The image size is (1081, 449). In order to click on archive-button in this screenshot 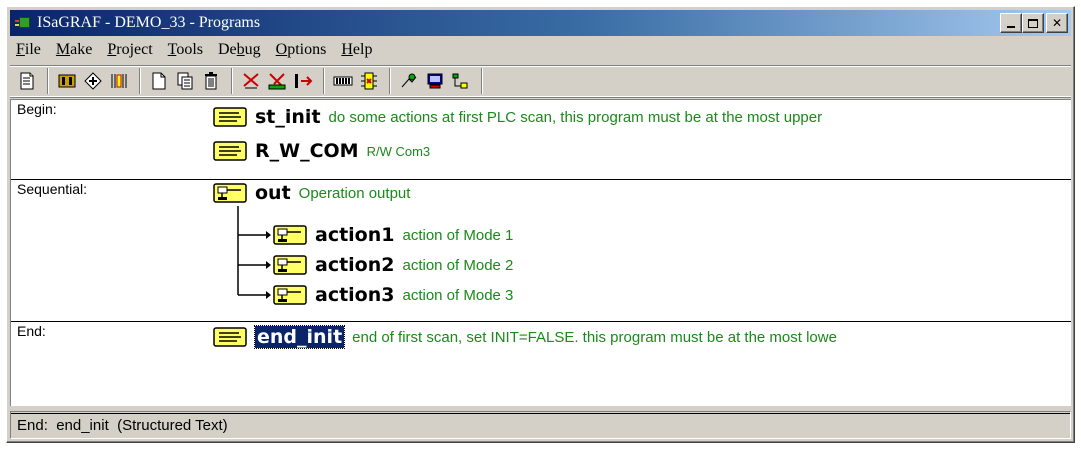, I will do `click(409, 81)`.